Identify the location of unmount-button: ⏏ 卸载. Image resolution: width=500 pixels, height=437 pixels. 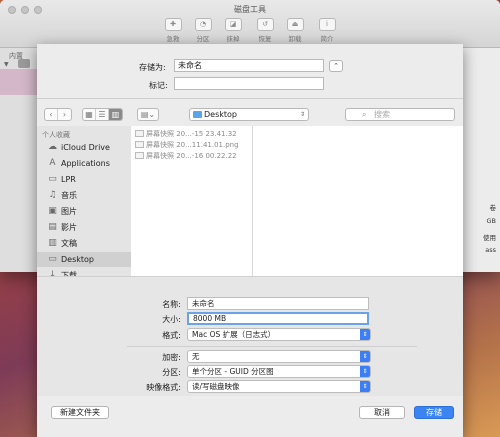
(295, 30).